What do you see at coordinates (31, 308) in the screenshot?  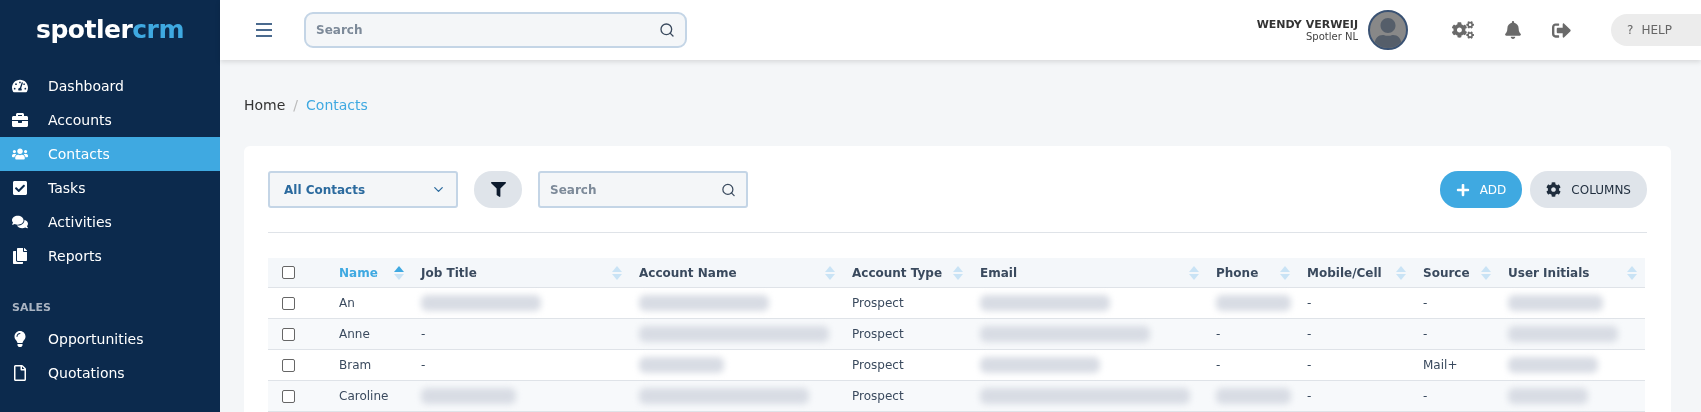 I see `section-title: SALES` at bounding box center [31, 308].